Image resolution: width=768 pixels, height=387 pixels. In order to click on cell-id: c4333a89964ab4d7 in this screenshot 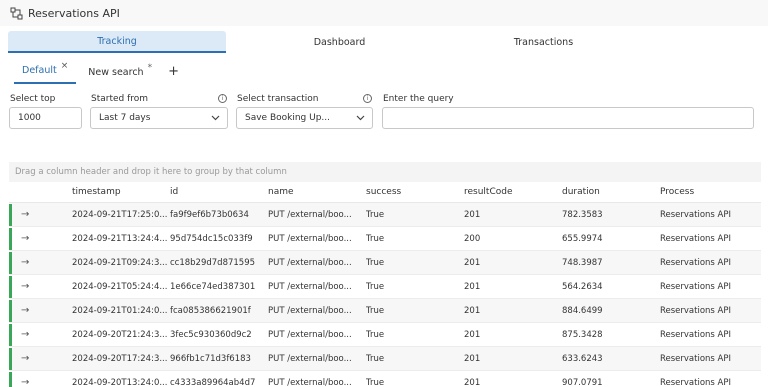, I will do `click(213, 382)`.